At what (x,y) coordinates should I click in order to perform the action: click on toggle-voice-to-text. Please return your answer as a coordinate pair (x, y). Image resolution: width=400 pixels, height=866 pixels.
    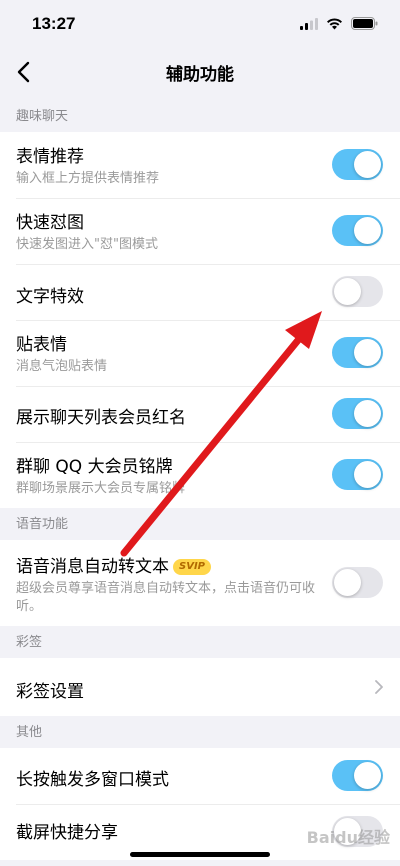
    Looking at the image, I should click on (357, 582).